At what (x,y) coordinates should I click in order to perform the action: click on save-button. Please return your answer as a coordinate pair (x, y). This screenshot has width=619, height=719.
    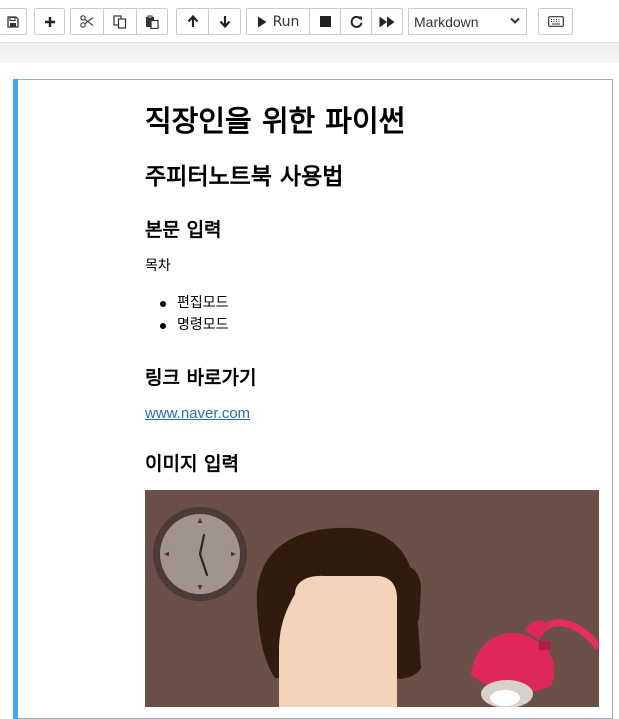
    Looking at the image, I should click on (13, 21).